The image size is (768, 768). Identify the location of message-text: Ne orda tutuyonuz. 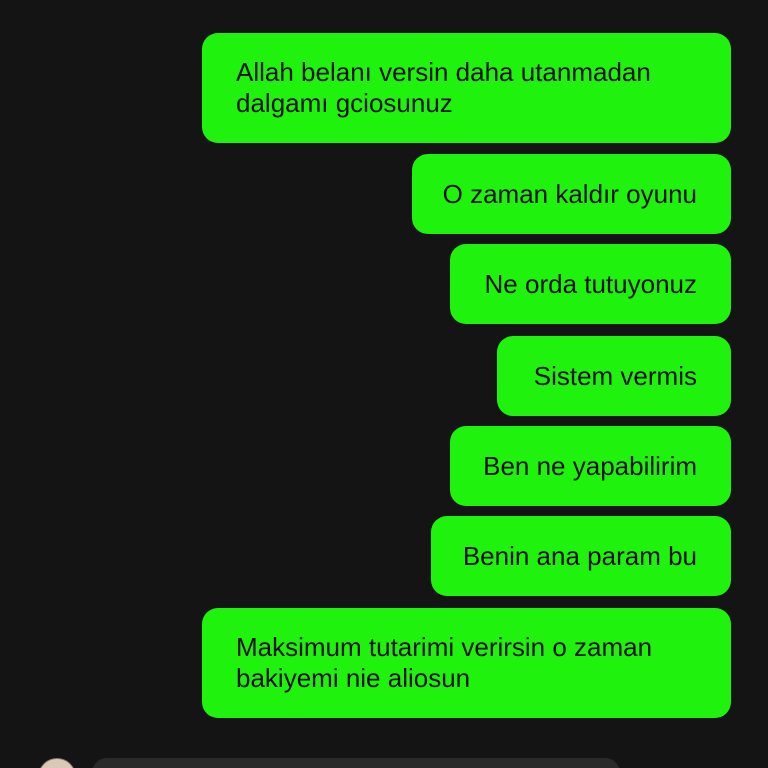
(590, 283).